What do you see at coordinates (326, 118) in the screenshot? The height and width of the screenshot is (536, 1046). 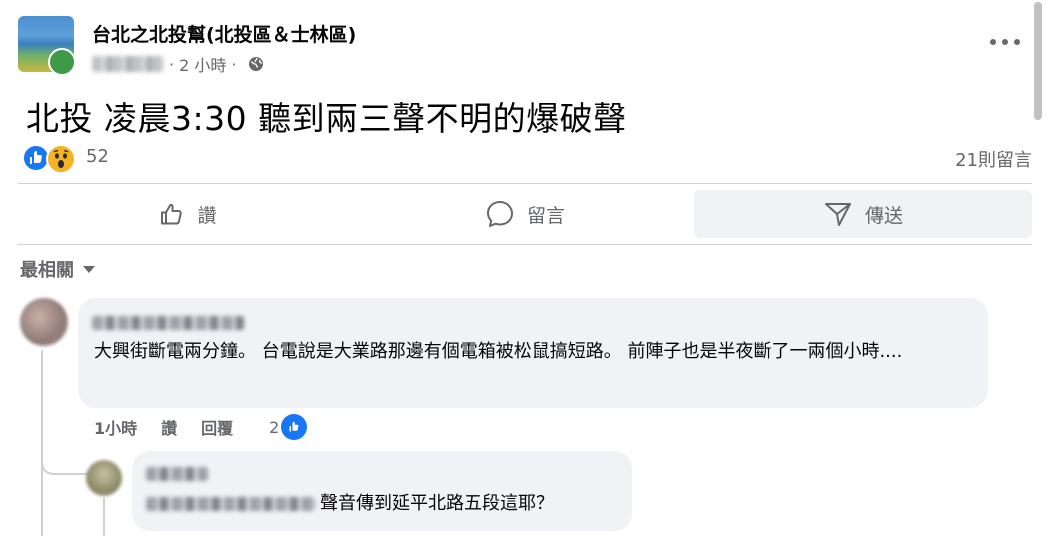 I see `post-text: 北投 凌晨3:30 聽到兩三聲不明的爆破聲` at bounding box center [326, 118].